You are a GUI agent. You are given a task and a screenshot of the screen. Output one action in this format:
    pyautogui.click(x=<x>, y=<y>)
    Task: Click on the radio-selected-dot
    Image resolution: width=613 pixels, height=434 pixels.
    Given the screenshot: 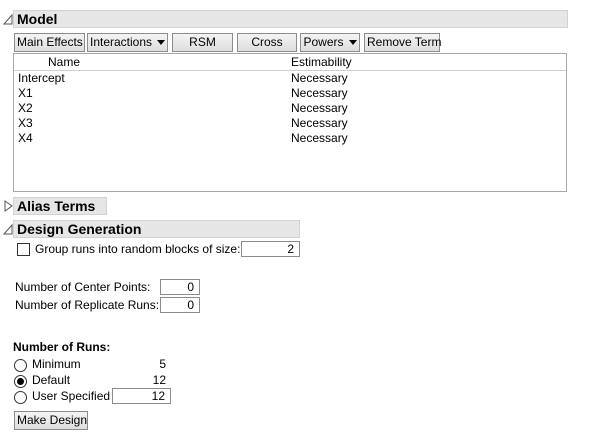 What is the action you would take?
    pyautogui.click(x=20, y=381)
    